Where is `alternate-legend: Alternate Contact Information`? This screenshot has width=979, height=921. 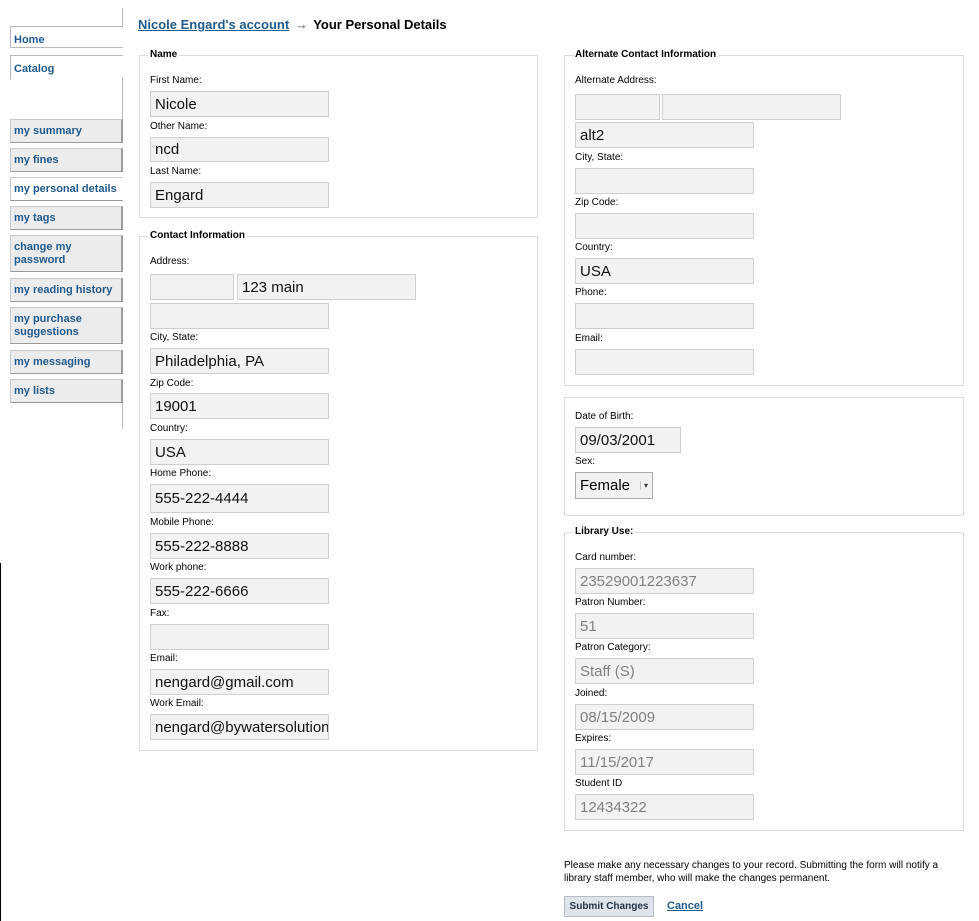 alternate-legend: Alternate Contact Information is located at coordinates (646, 54).